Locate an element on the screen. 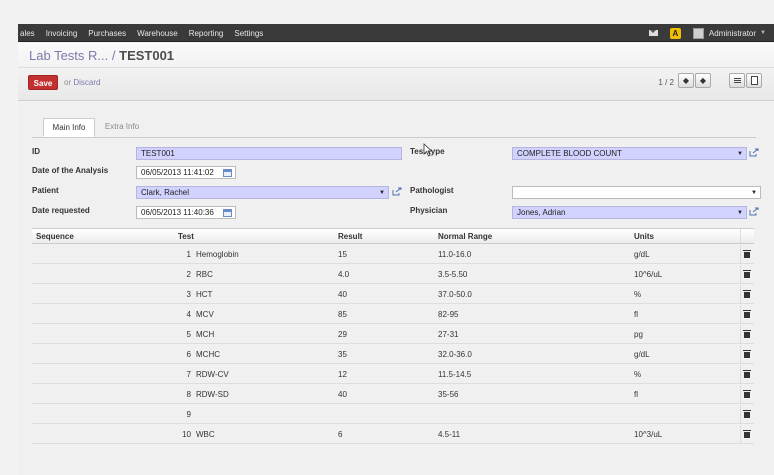  cell-normal-range: 11.0-16.0 is located at coordinates (455, 254).